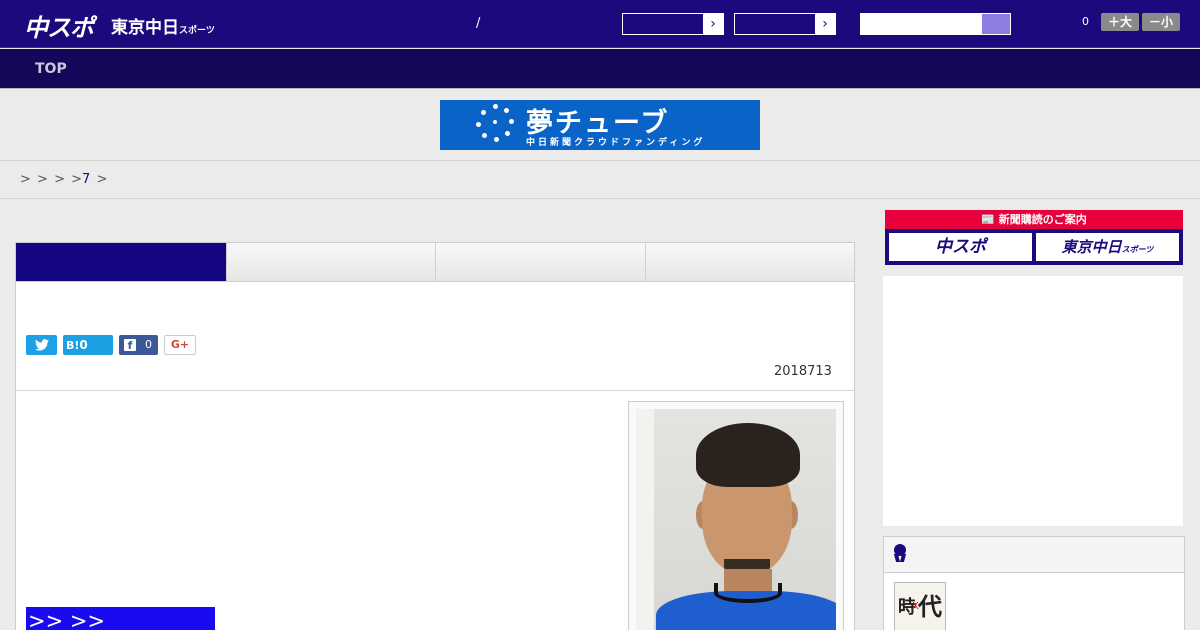 The image size is (1200, 630). Describe the element at coordinates (138, 345) in the screenshot. I see `facebook-share-button: f 0` at that location.